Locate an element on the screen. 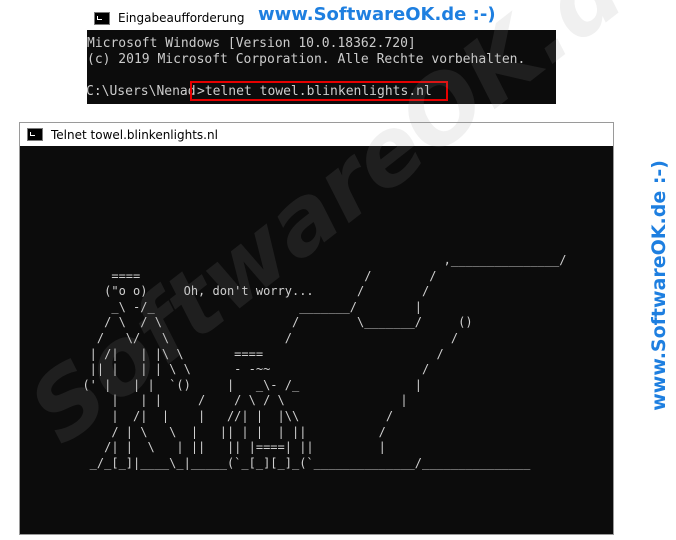 This screenshot has height=540, width=676. ascii-art-line: | /| | |\ \ ==== / is located at coordinates (256, 353).